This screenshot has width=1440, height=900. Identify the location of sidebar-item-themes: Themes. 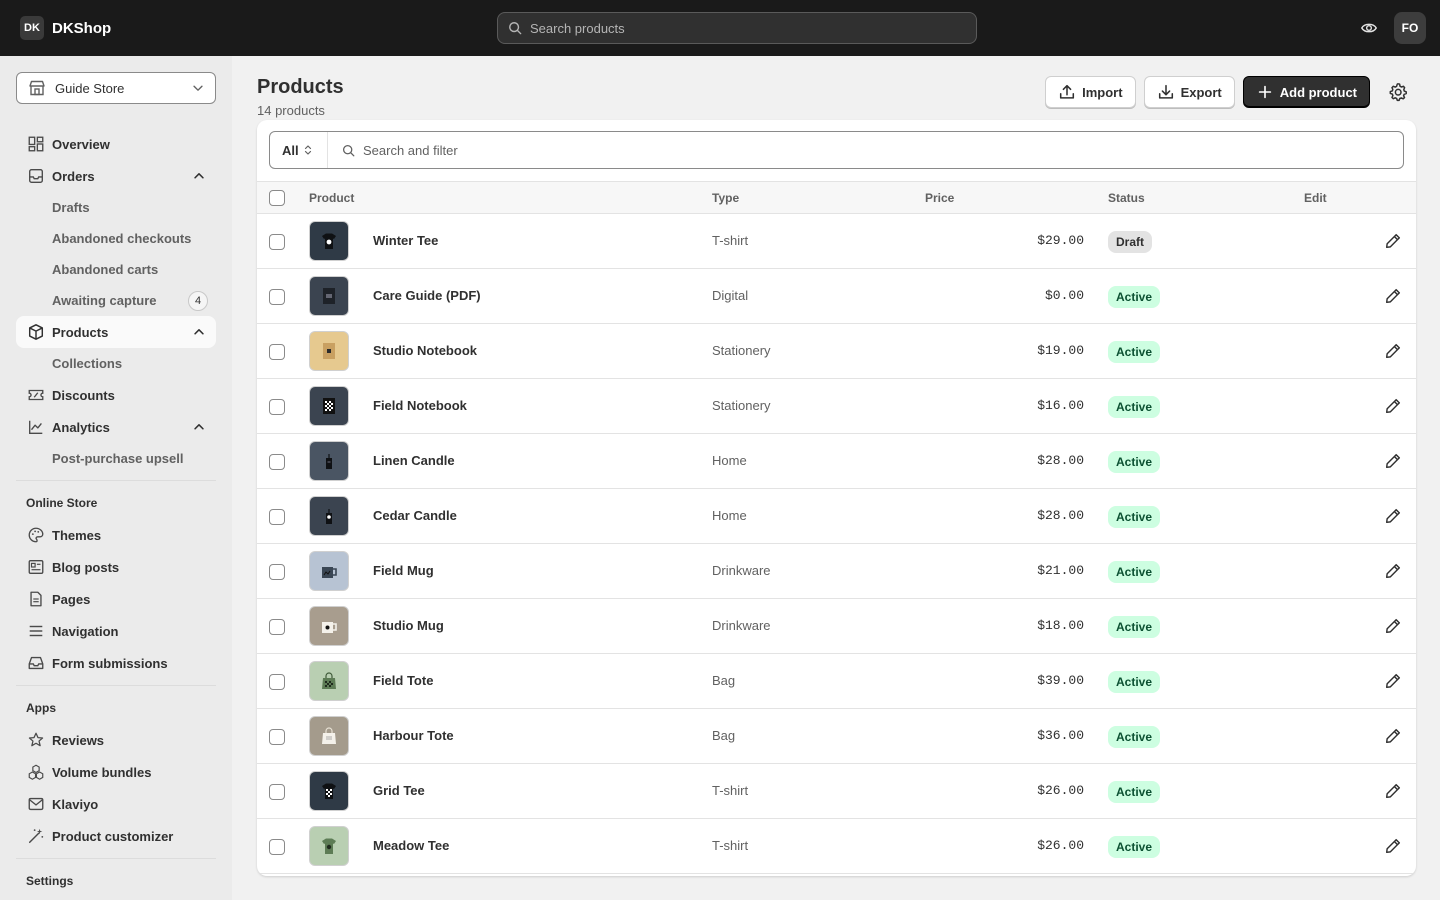
(116, 535).